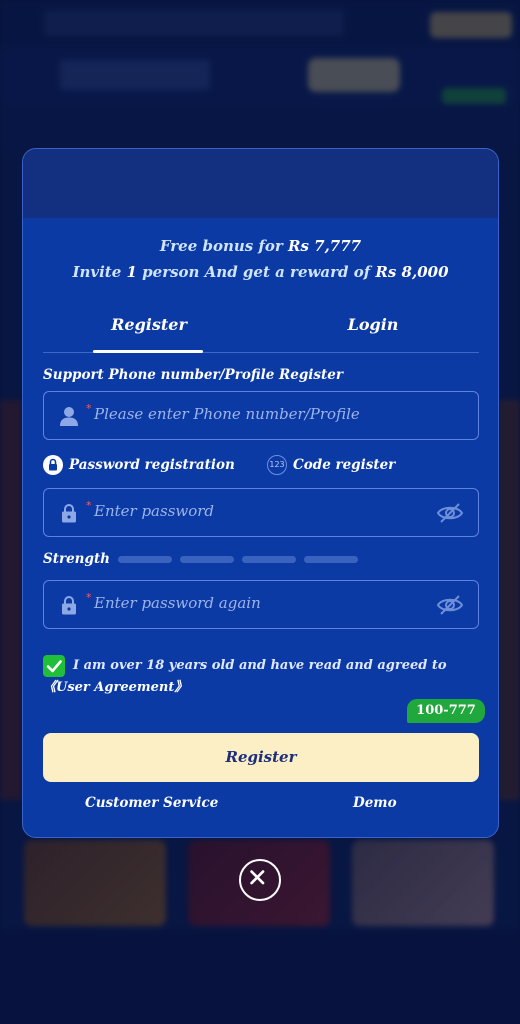 The width and height of the screenshot is (520, 1024). What do you see at coordinates (131, 272) in the screenshot?
I see `promo-invite-count: 1` at bounding box center [131, 272].